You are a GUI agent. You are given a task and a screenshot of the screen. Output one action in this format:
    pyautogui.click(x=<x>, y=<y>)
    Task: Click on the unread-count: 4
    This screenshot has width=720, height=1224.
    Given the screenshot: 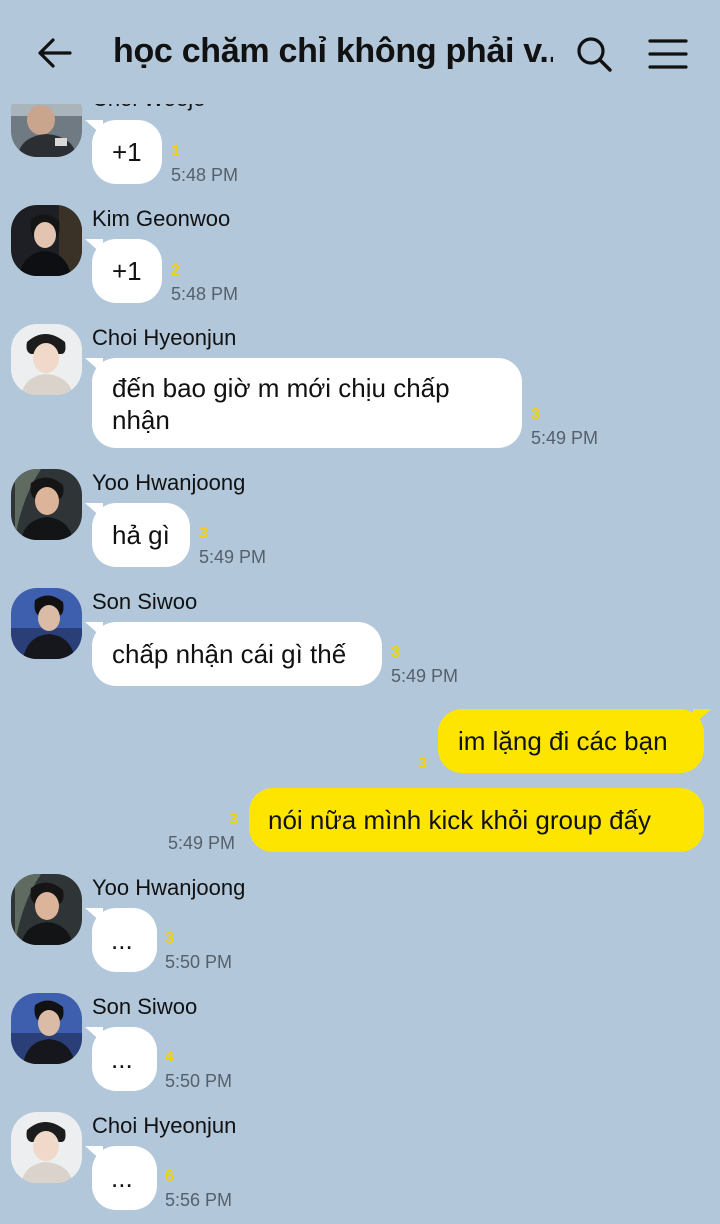 What is the action you would take?
    pyautogui.click(x=169, y=1057)
    